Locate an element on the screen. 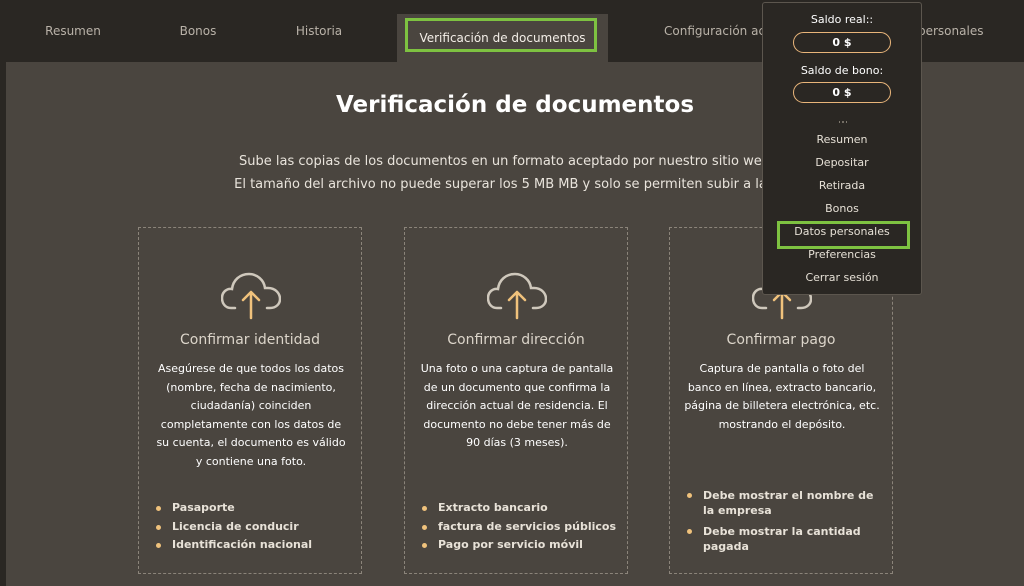 The image size is (1024, 586). menu-item-resumen: Resumen is located at coordinates (842, 139).